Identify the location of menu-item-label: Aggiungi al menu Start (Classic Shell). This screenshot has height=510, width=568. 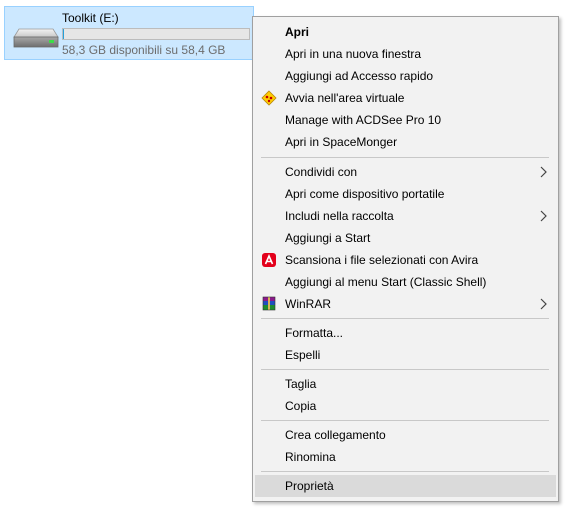
(386, 282).